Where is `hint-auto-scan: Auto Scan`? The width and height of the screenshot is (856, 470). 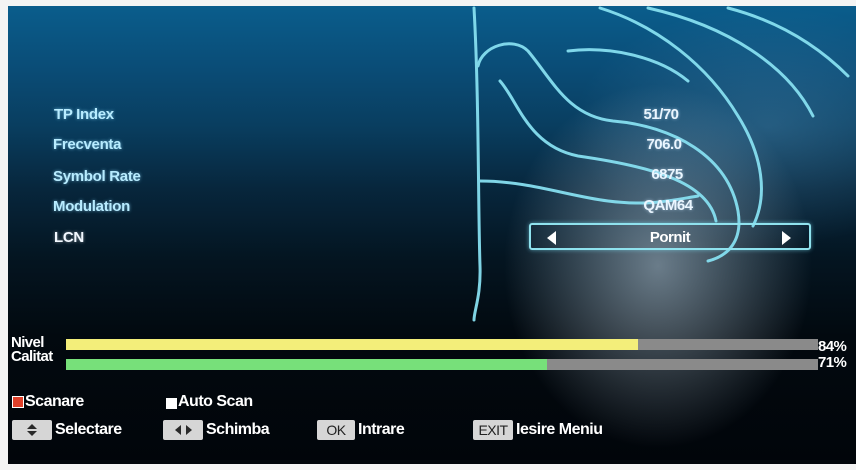 hint-auto-scan: Auto Scan is located at coordinates (209, 402).